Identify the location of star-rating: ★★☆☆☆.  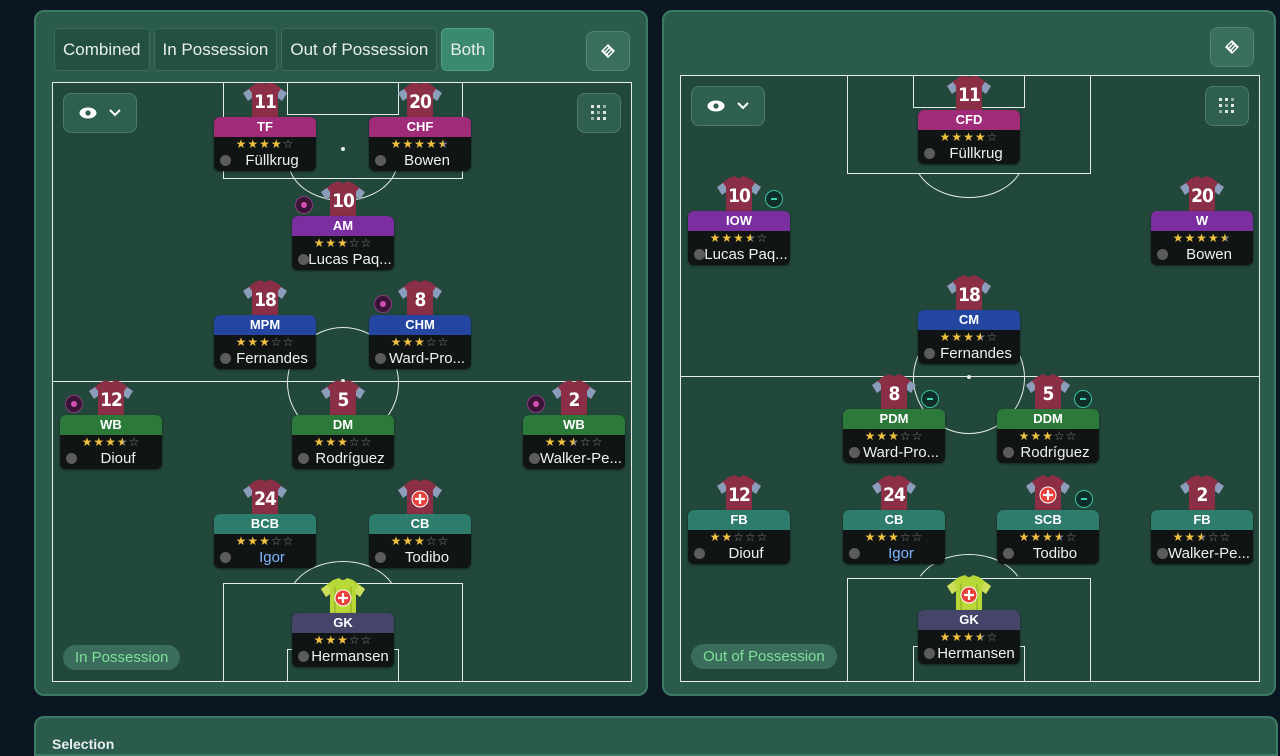
(739, 537).